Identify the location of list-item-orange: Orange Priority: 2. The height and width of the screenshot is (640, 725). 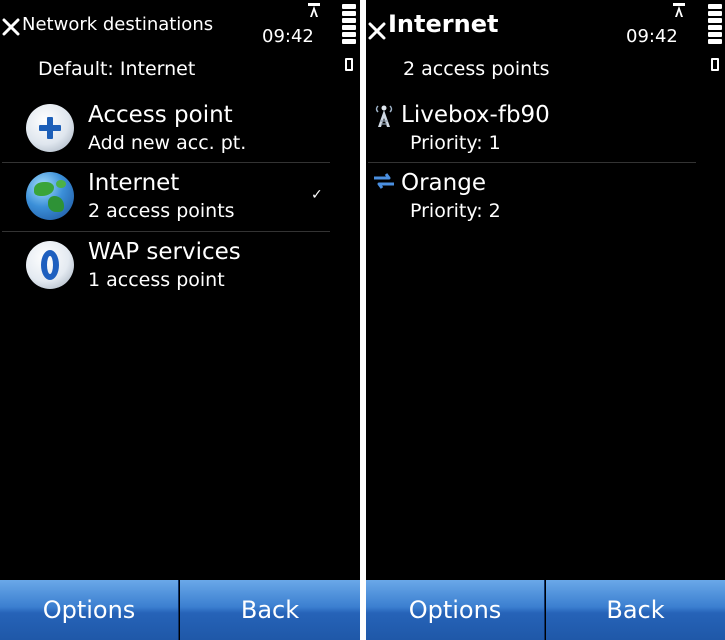
(531, 200).